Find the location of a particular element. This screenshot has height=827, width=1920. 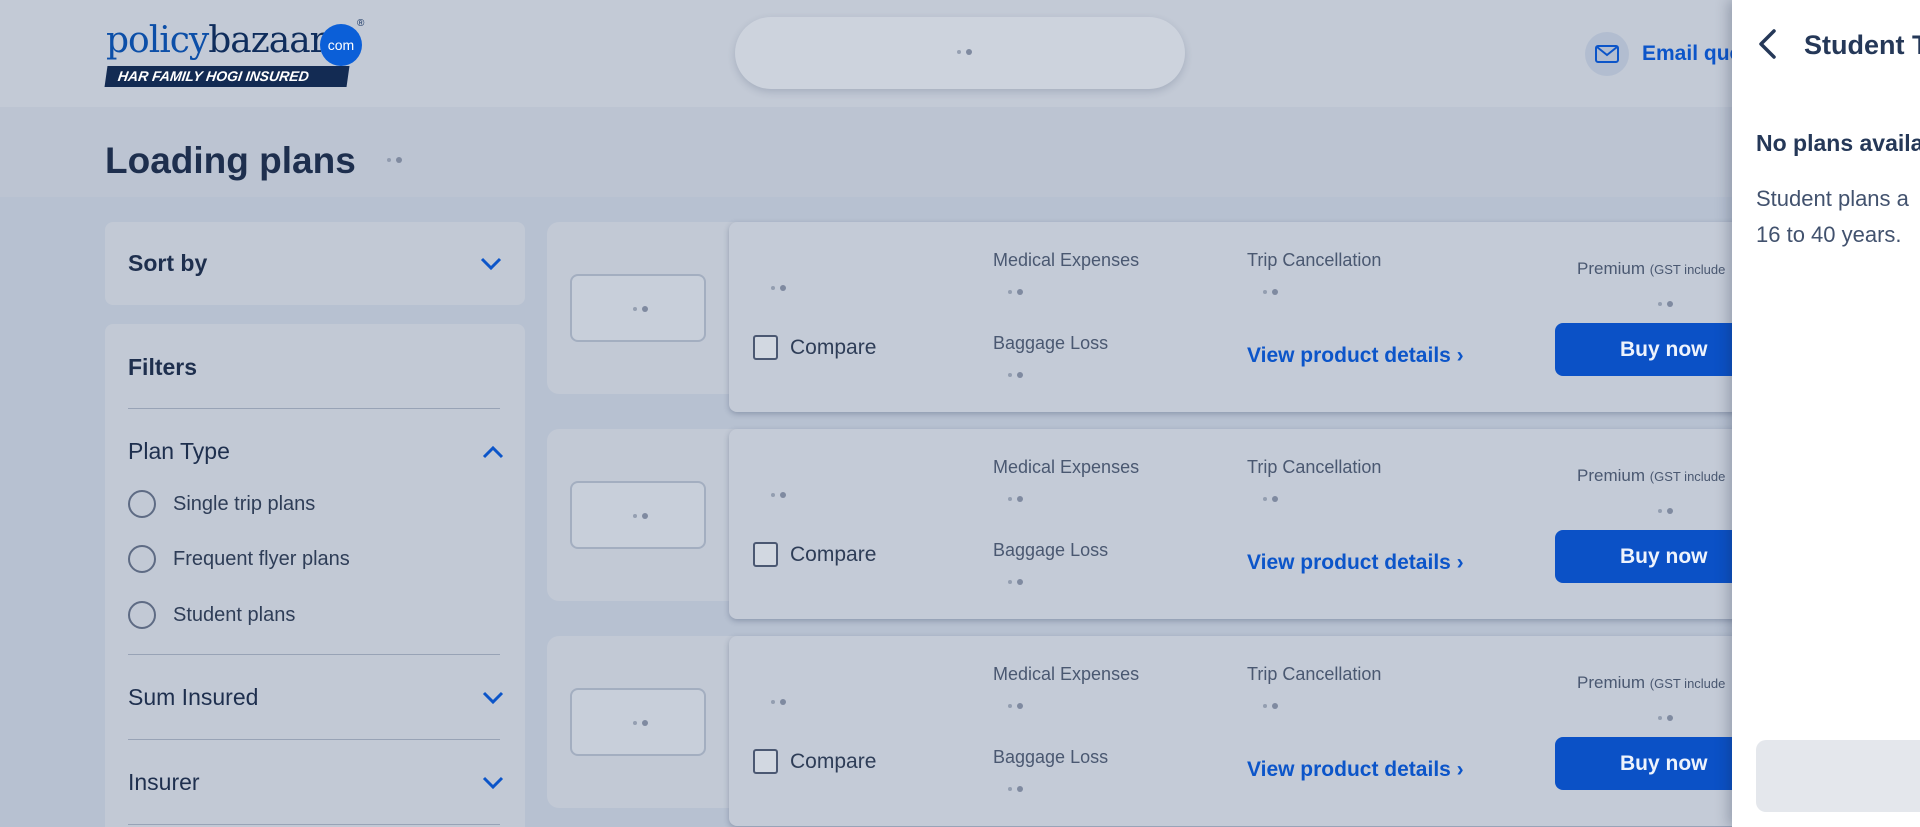

radio-frequent-flyer: Frequent flyer plans is located at coordinates (239, 559).